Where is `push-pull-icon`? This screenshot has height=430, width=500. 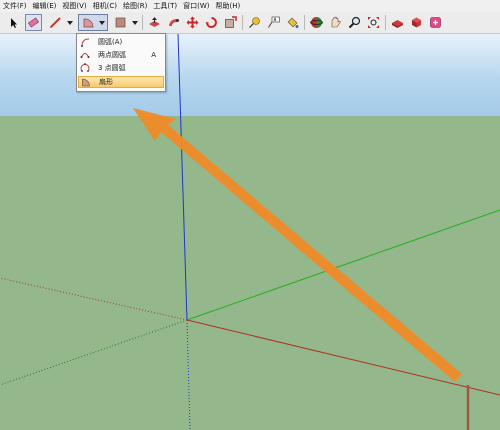 push-pull-icon is located at coordinates (154, 22).